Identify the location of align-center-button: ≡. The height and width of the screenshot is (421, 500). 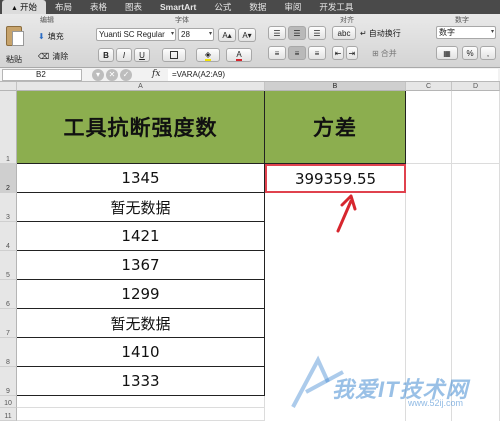
(297, 53).